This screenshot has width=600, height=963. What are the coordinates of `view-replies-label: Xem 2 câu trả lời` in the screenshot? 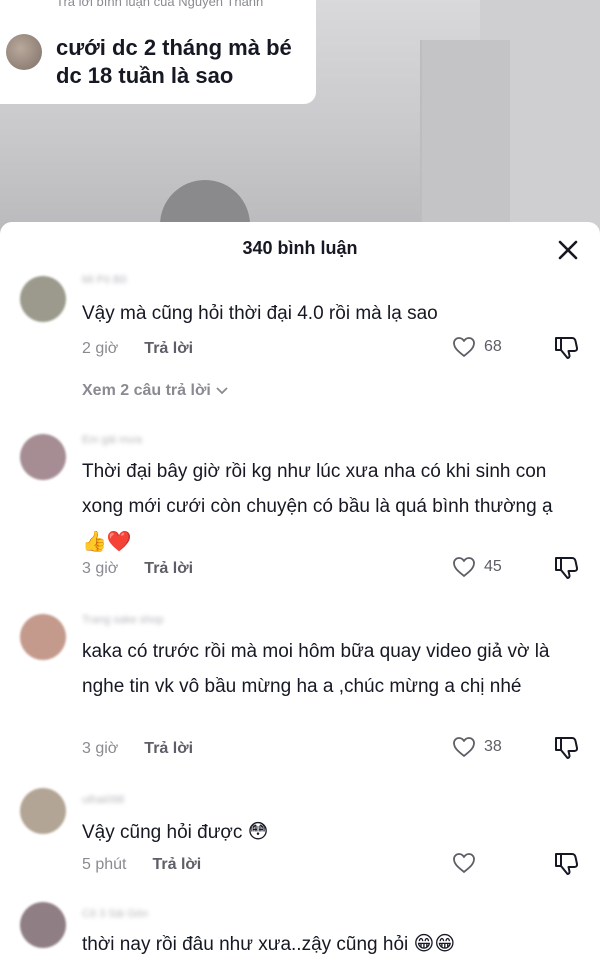 It's located at (146, 390).